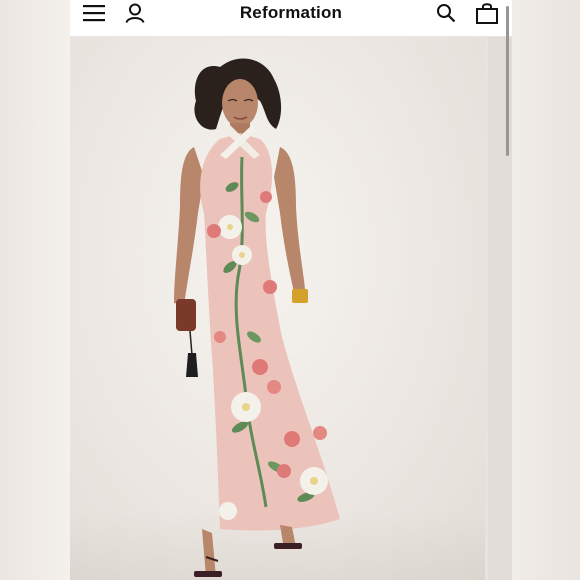  I want to click on search-icon, so click(446, 13).